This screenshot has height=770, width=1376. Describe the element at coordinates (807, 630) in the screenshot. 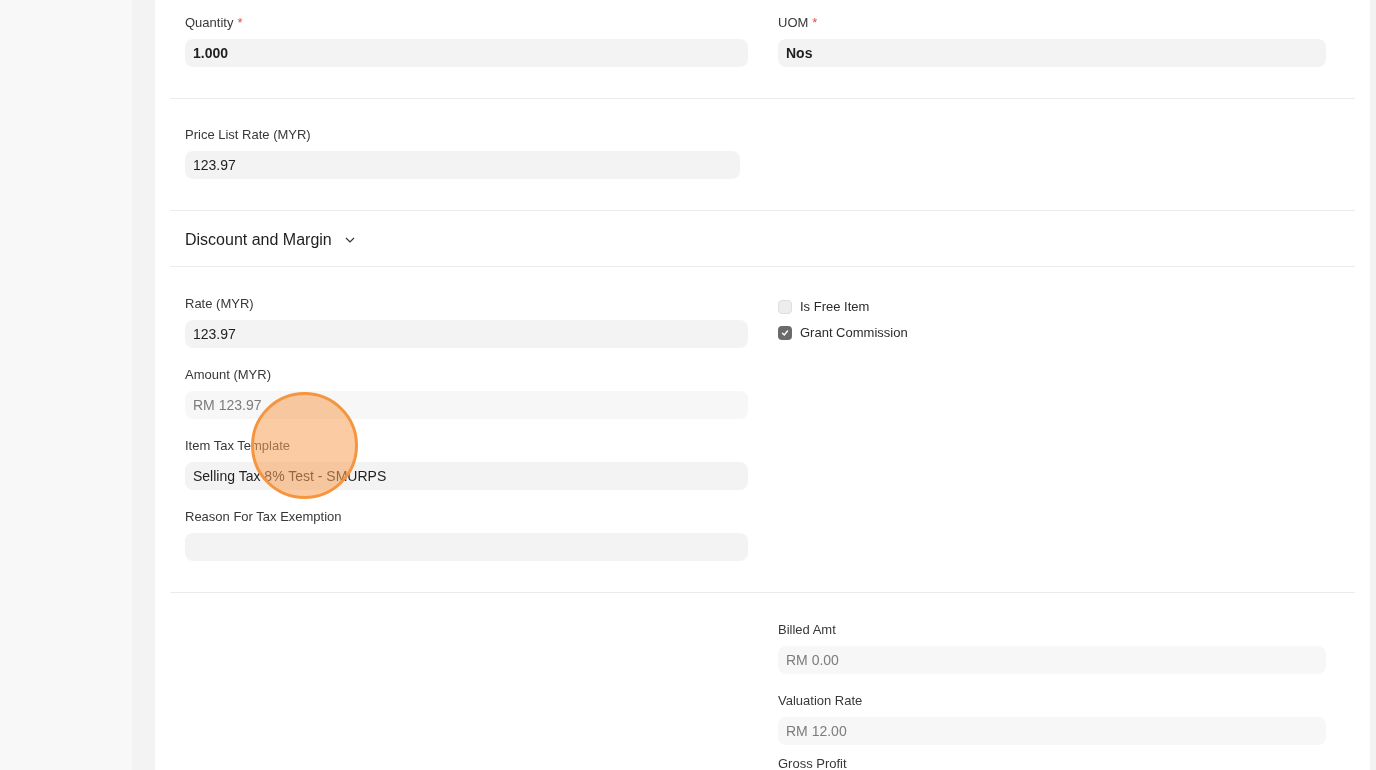

I see `field-label: Billed Amt` at that location.